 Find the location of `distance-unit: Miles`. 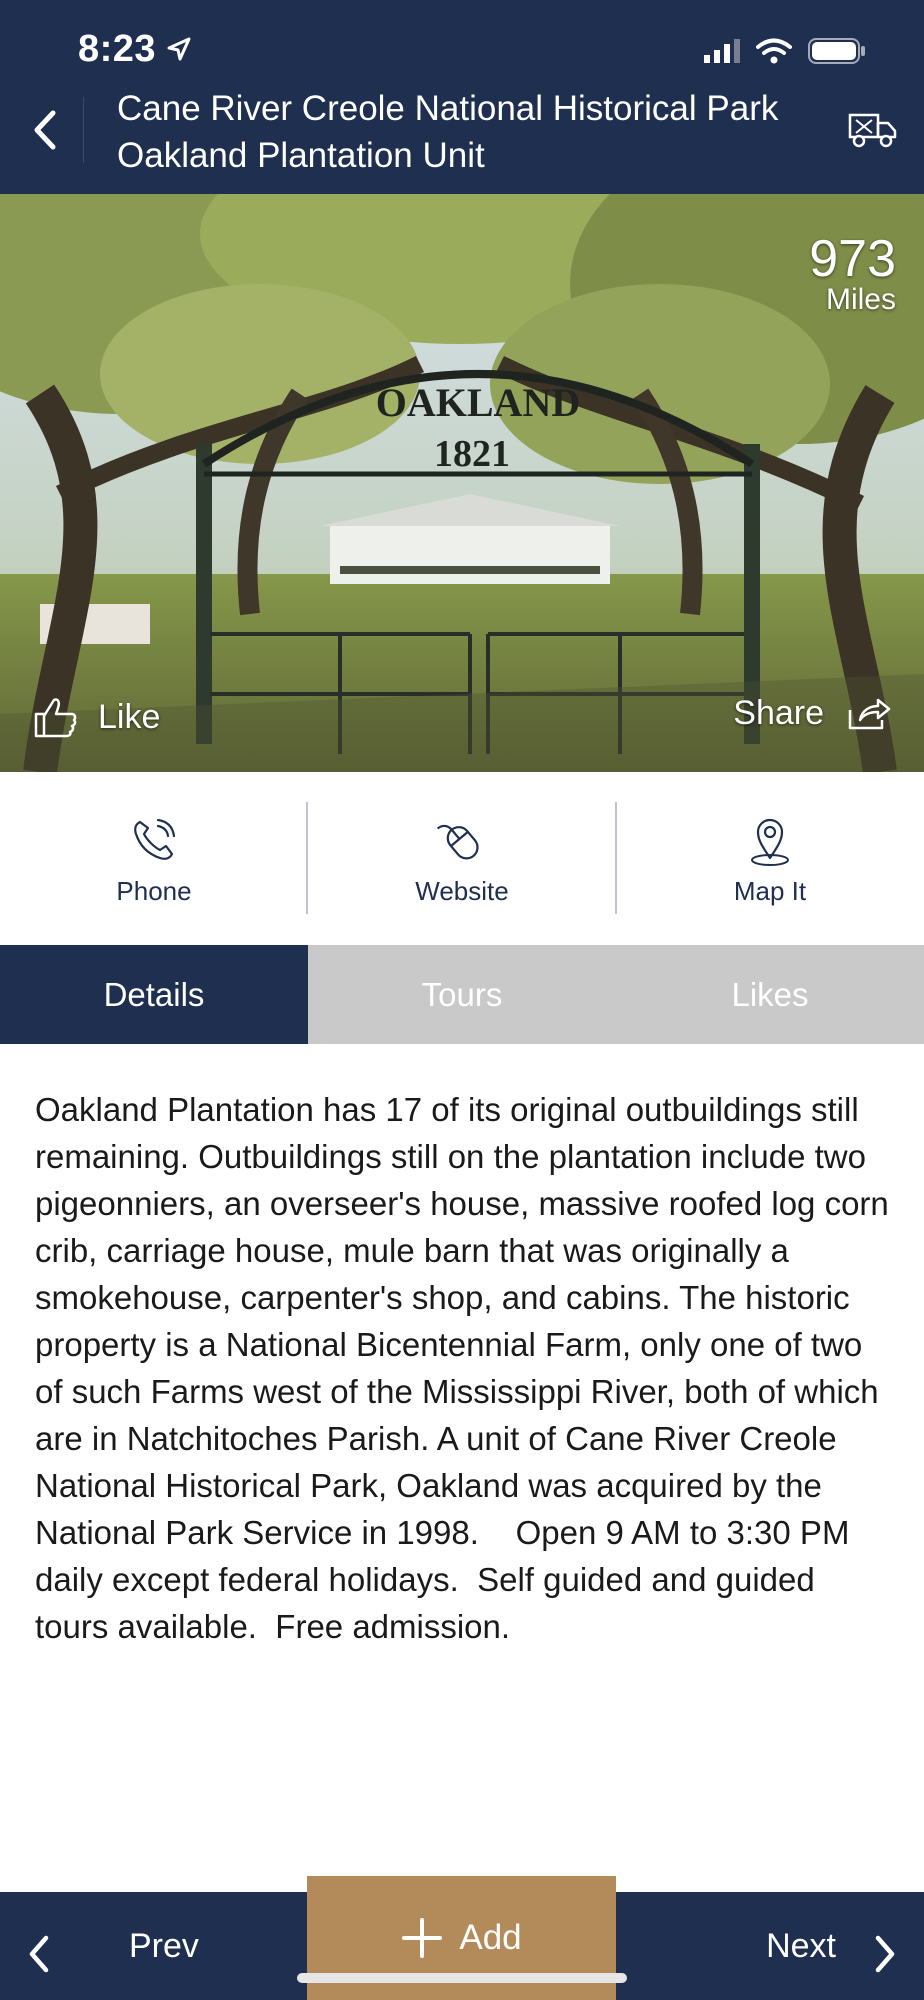

distance-unit: Miles is located at coordinates (860, 299).